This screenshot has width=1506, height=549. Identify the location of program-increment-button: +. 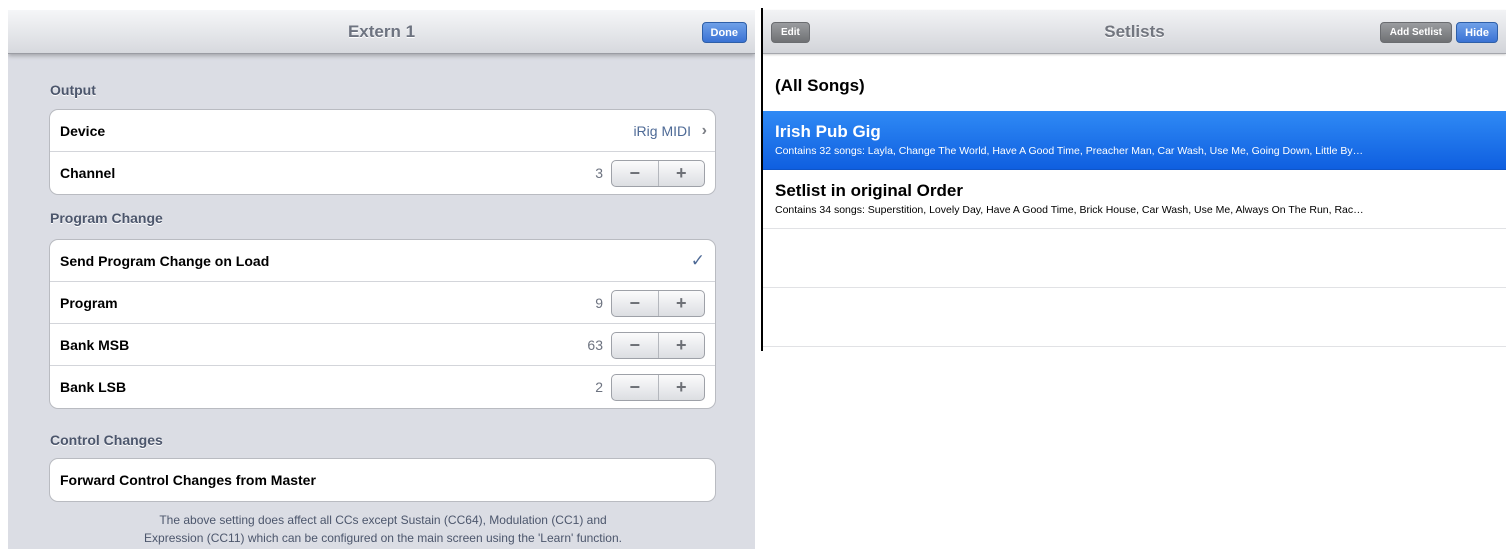
(682, 303).